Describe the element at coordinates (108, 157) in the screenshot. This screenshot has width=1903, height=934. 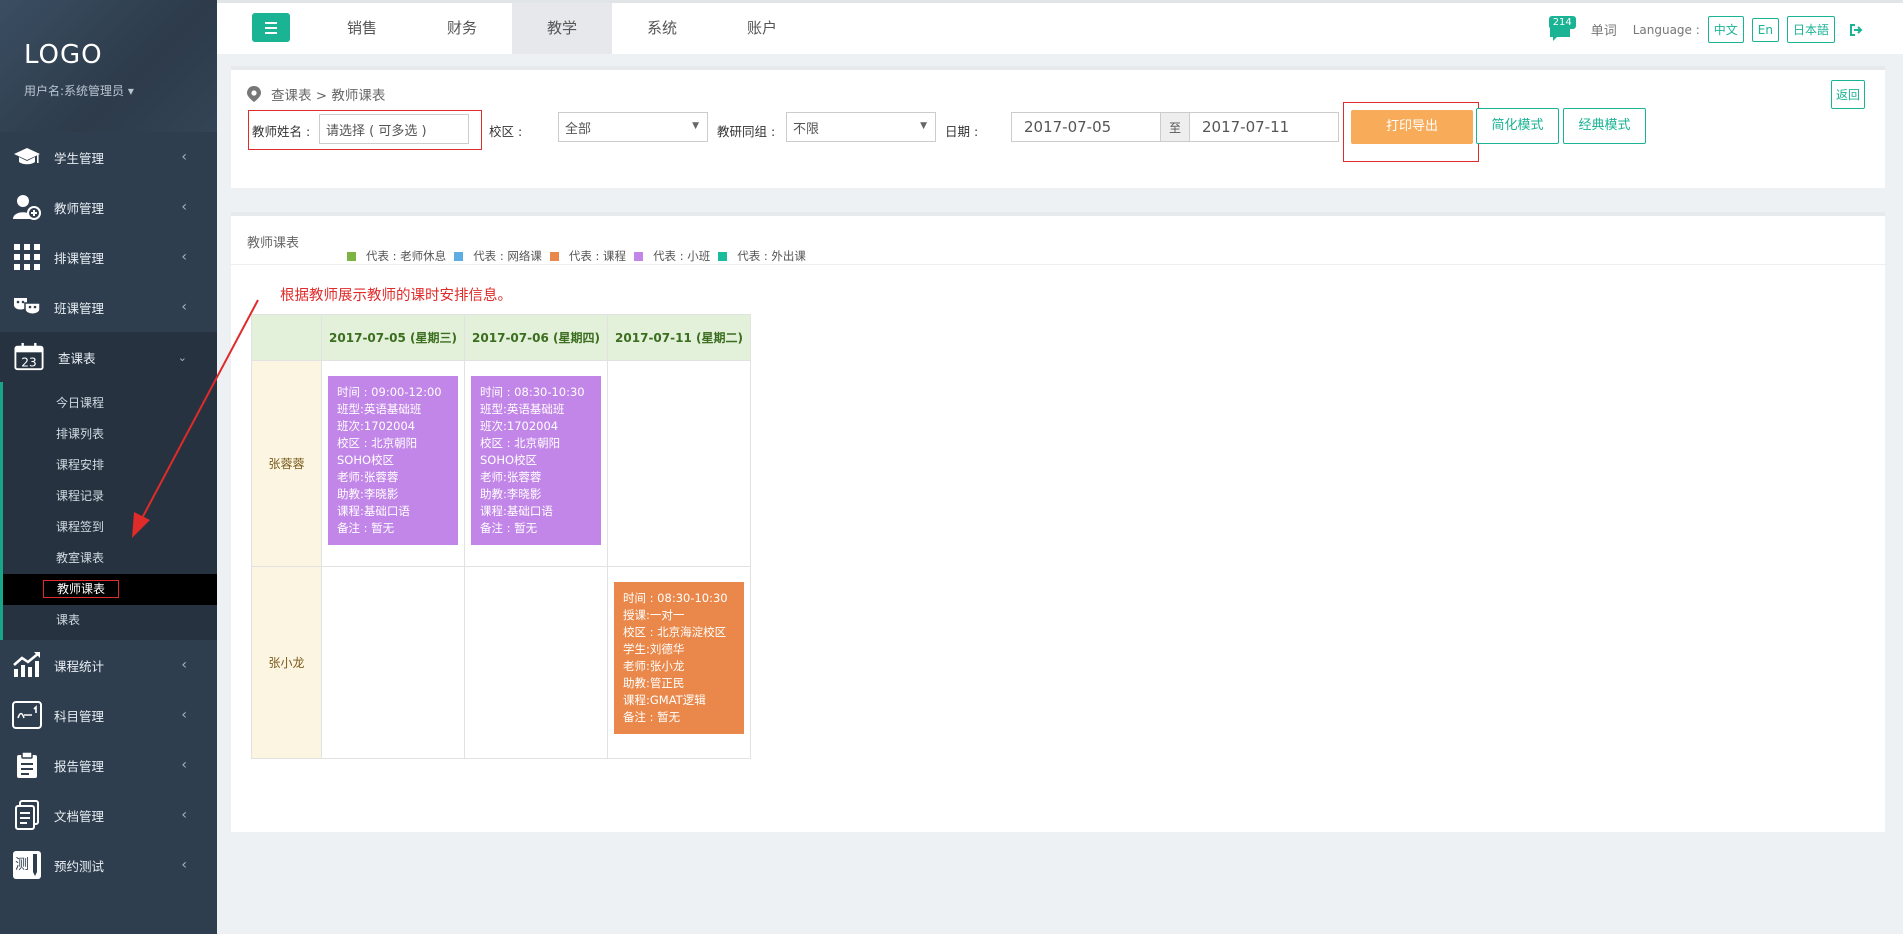
I see `sidebar-item-student: 学生管理 ‹` at that location.